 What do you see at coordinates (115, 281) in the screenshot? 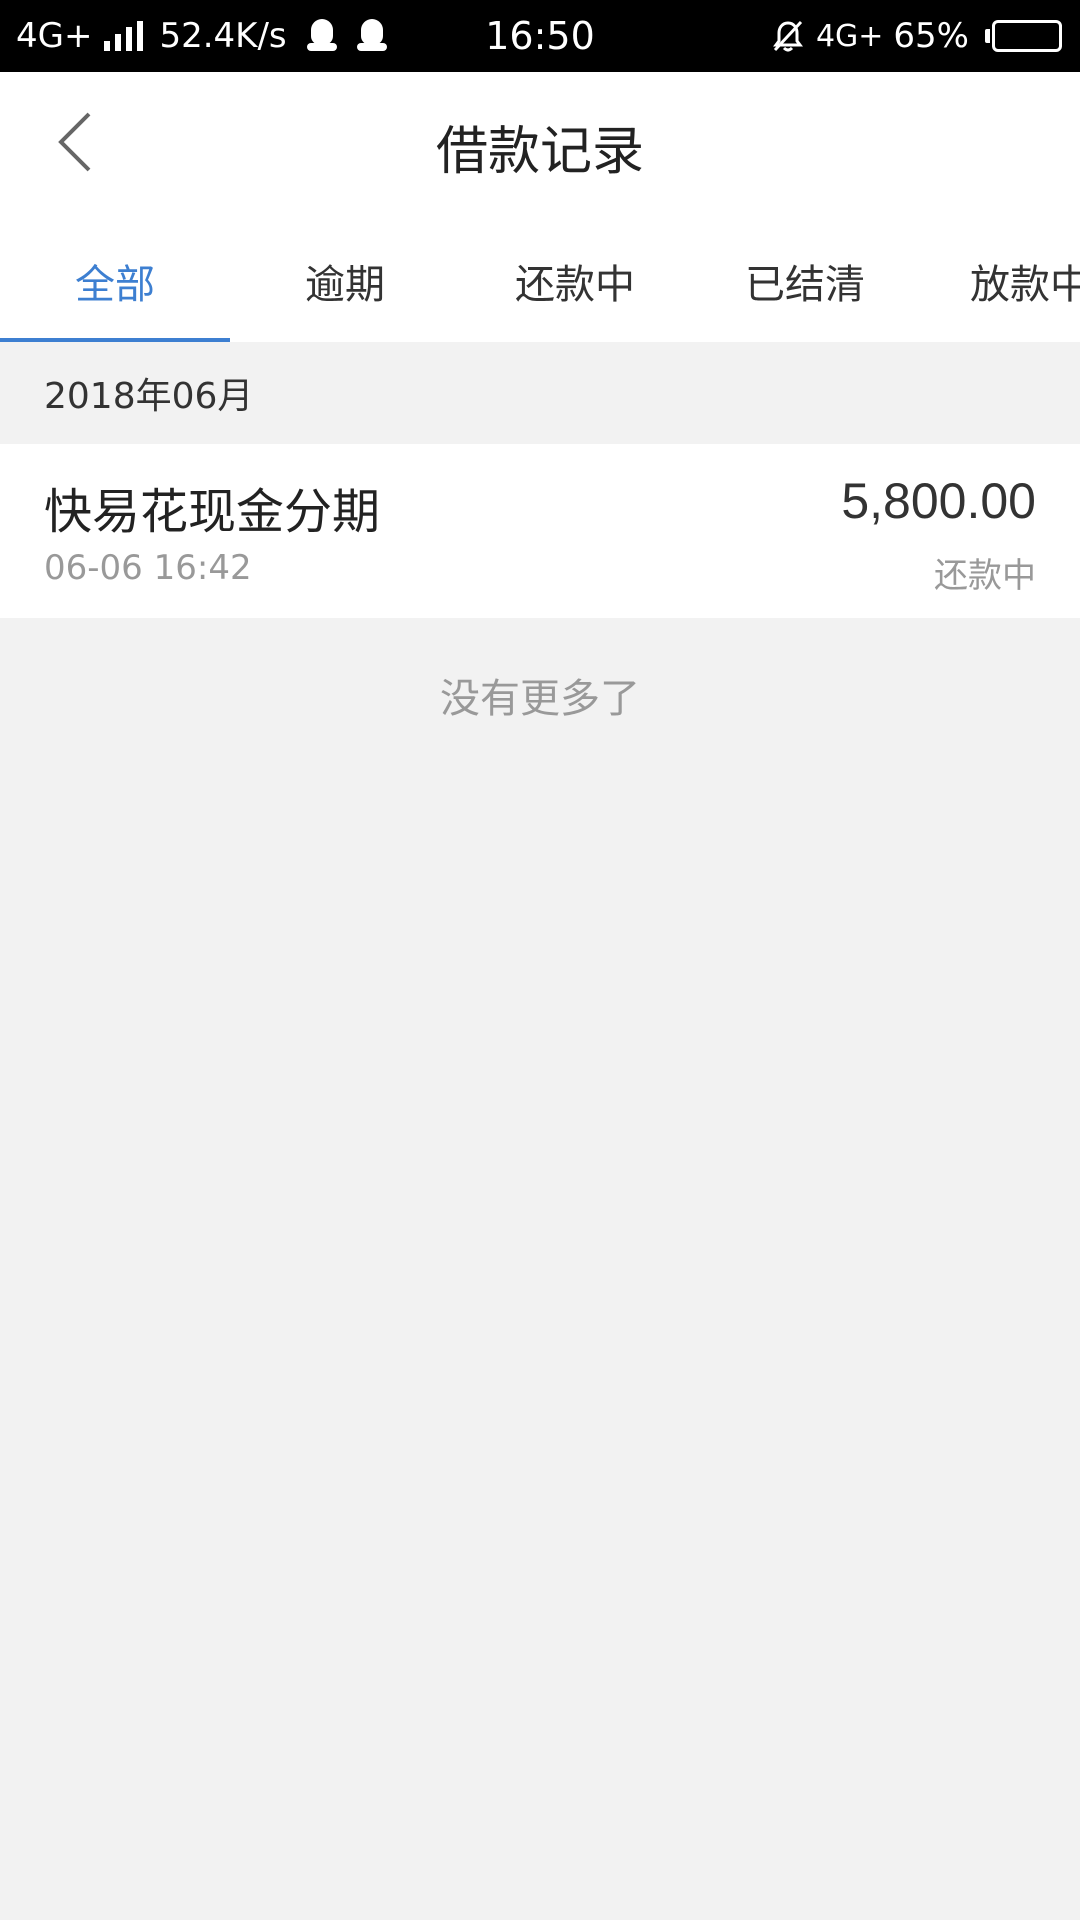
I see `tab-all: 全部` at bounding box center [115, 281].